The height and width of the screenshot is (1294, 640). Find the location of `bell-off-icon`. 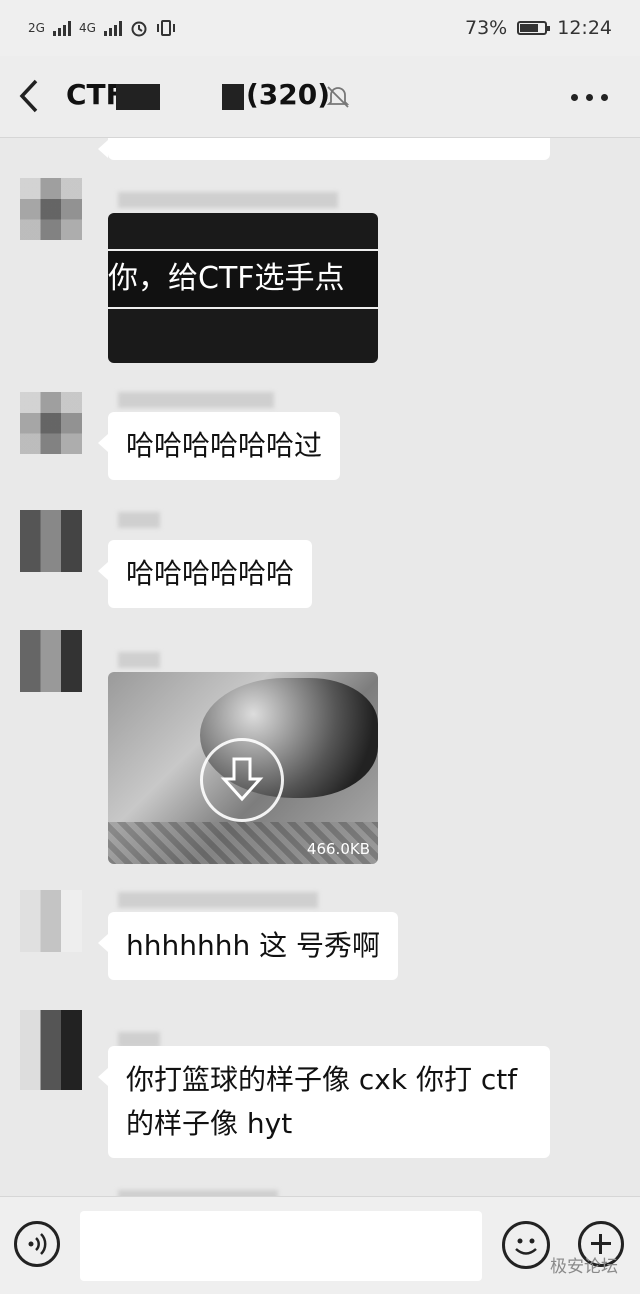

bell-off-icon is located at coordinates (338, 97).